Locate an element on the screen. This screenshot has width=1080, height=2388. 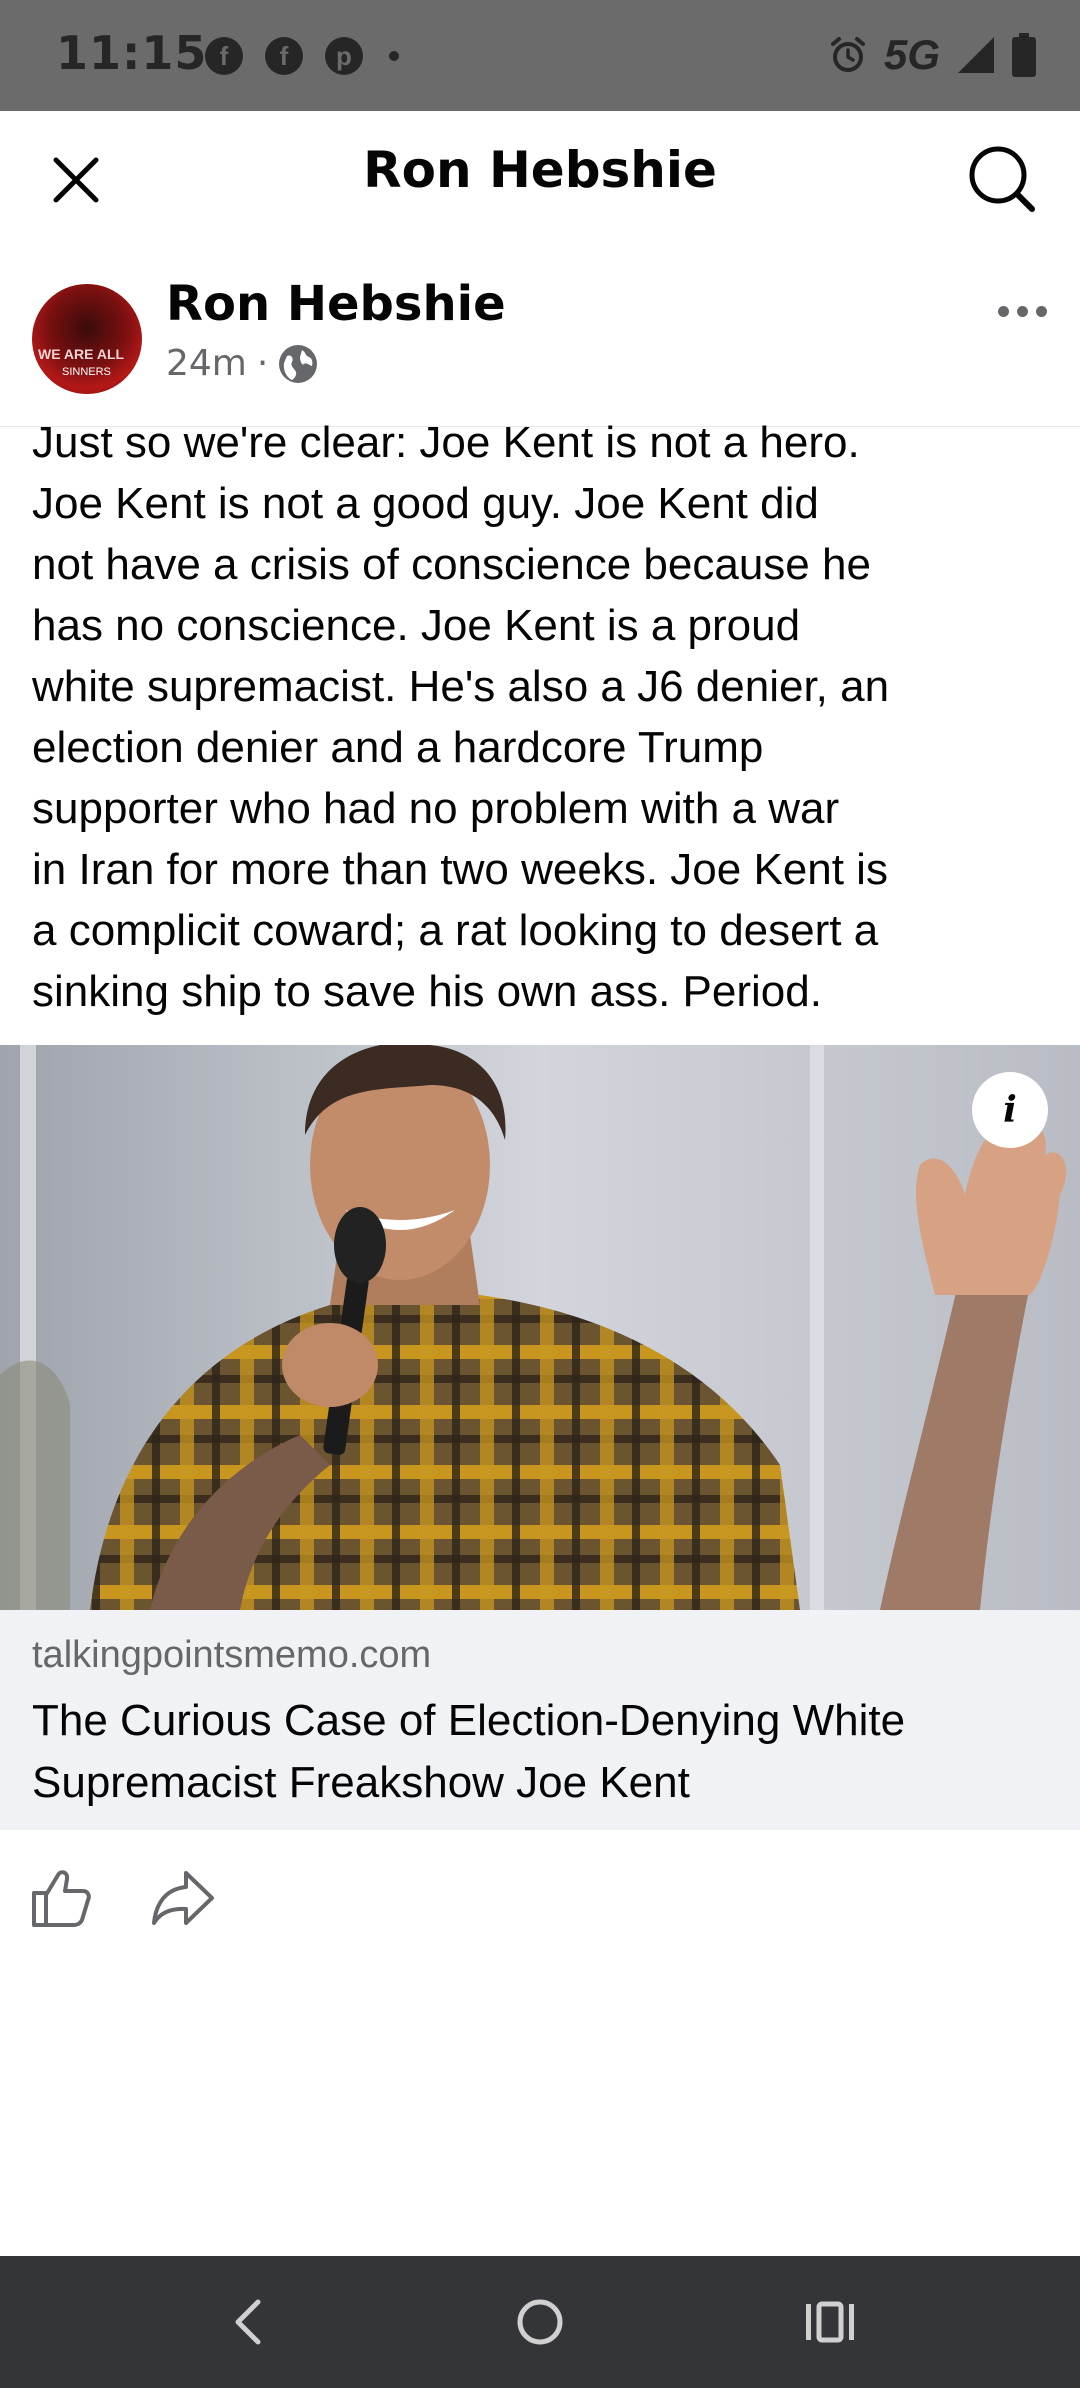
post-meta: 24m · is located at coordinates (242, 363).